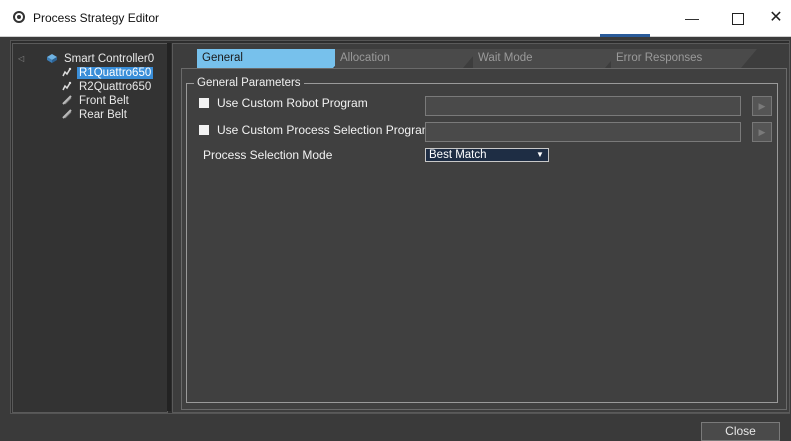 The height and width of the screenshot is (441, 791). What do you see at coordinates (103, 115) in the screenshot?
I see `tree-label-rear-belt: Rear Belt` at bounding box center [103, 115].